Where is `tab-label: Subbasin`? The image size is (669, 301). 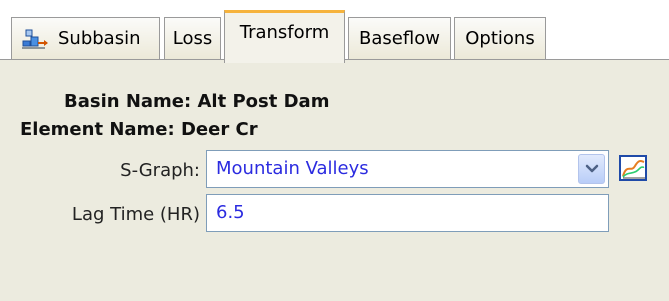
tab-label: Subbasin is located at coordinates (99, 38).